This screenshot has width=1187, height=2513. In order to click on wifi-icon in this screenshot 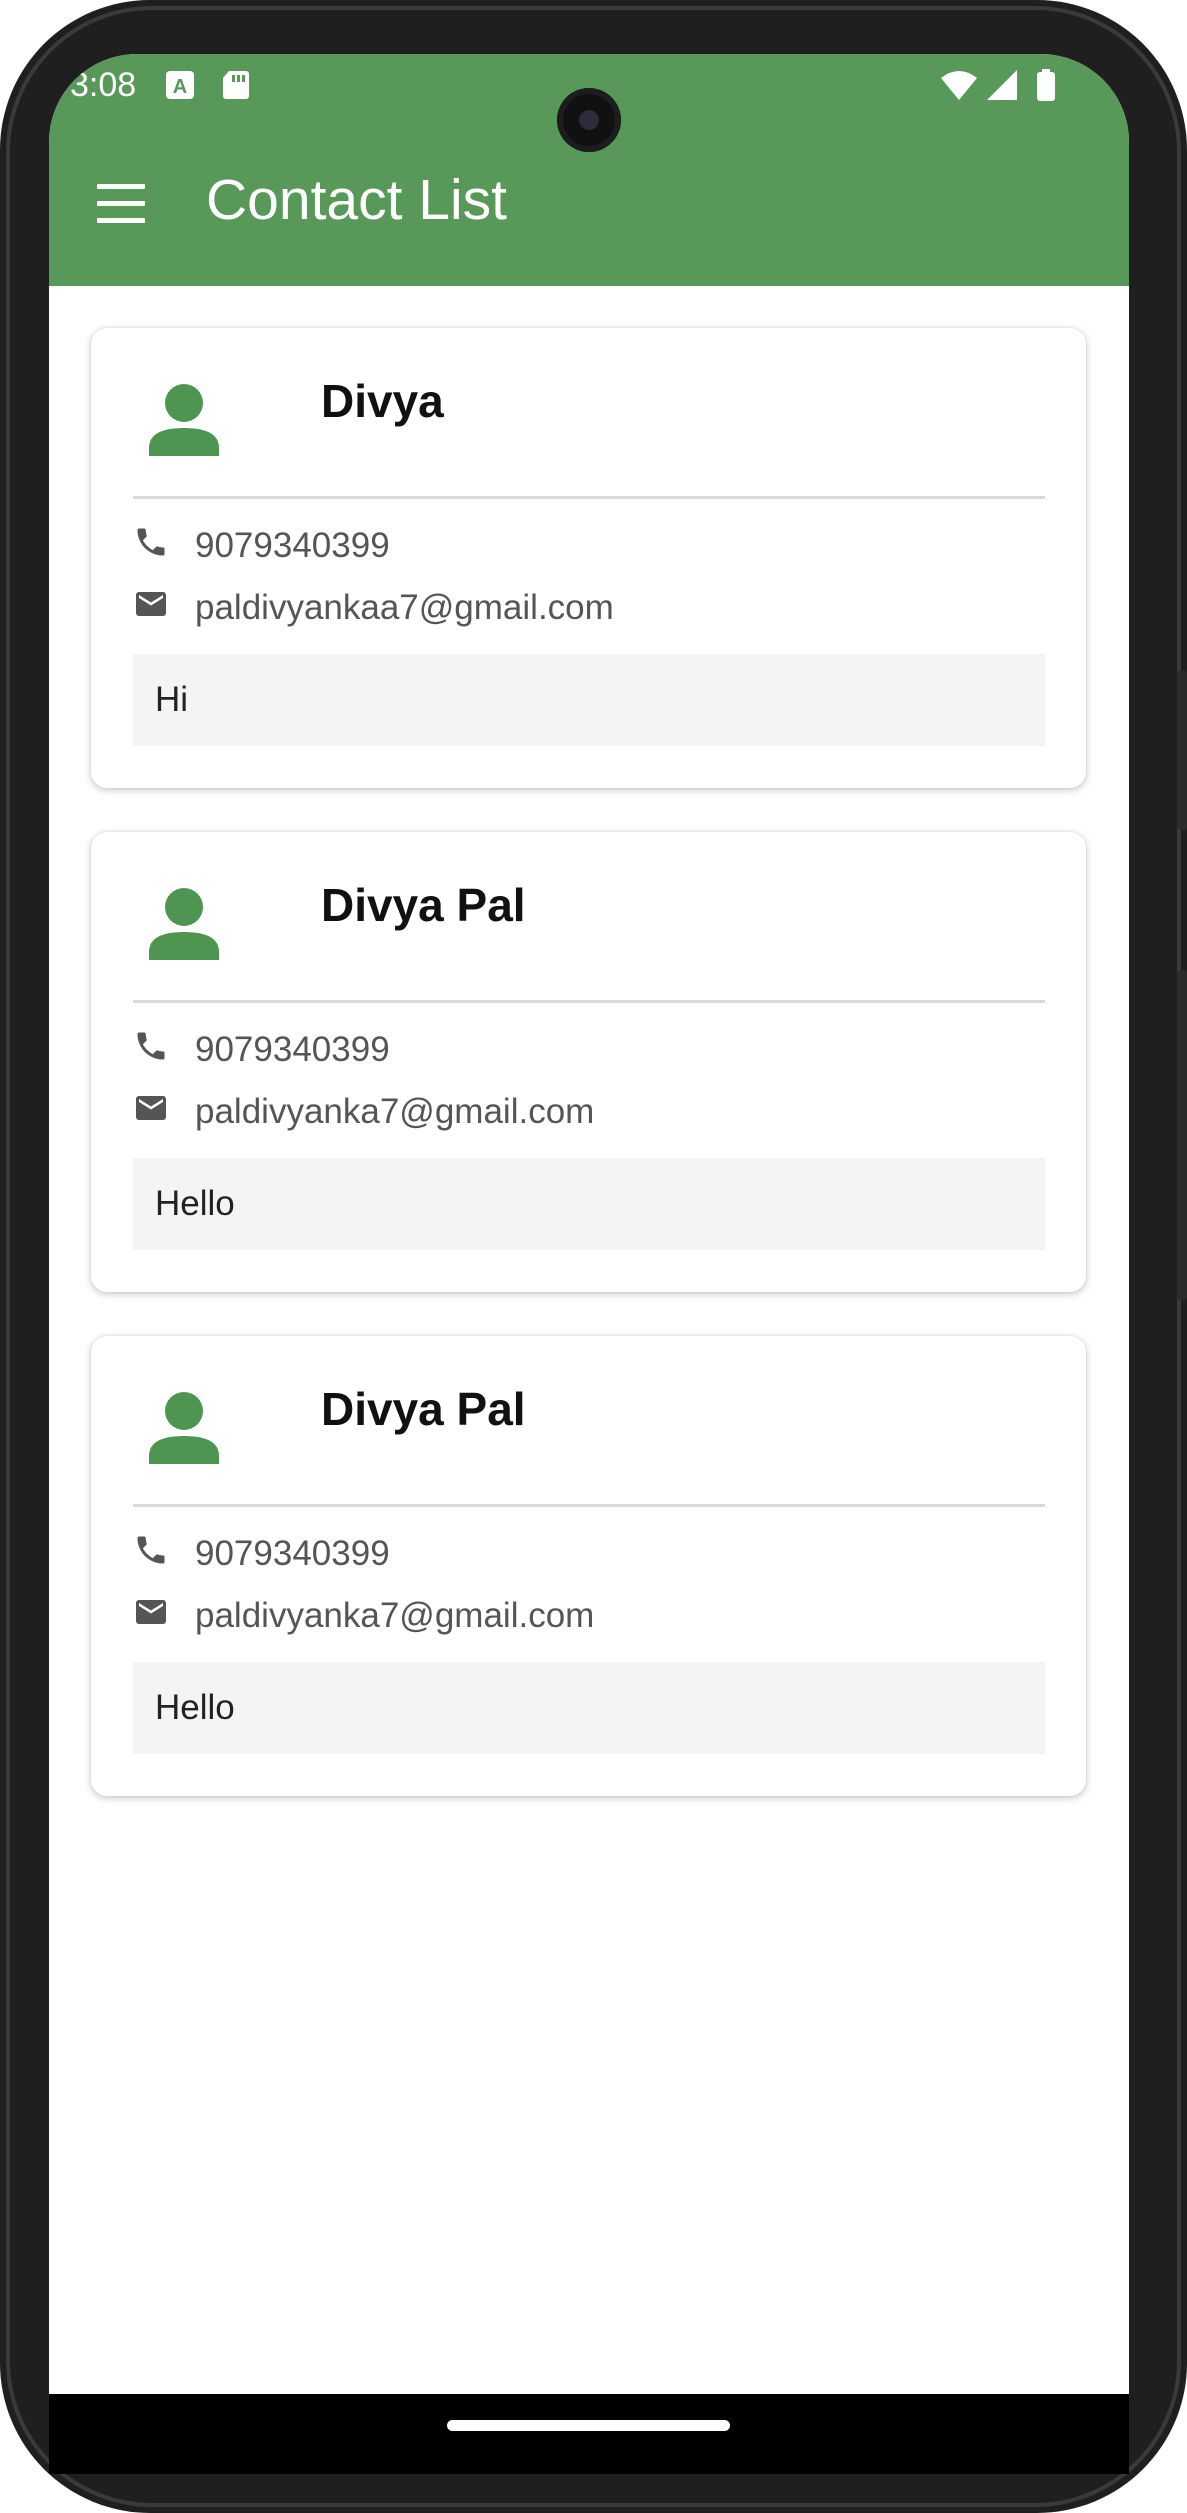, I will do `click(959, 85)`.